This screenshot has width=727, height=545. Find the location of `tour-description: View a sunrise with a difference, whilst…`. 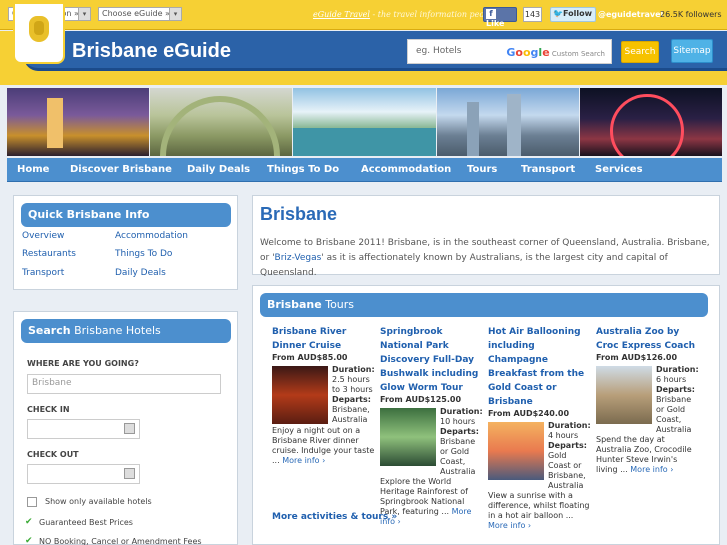

tour-description: View a sunrise with a difference, whilst… is located at coordinates (539, 510).